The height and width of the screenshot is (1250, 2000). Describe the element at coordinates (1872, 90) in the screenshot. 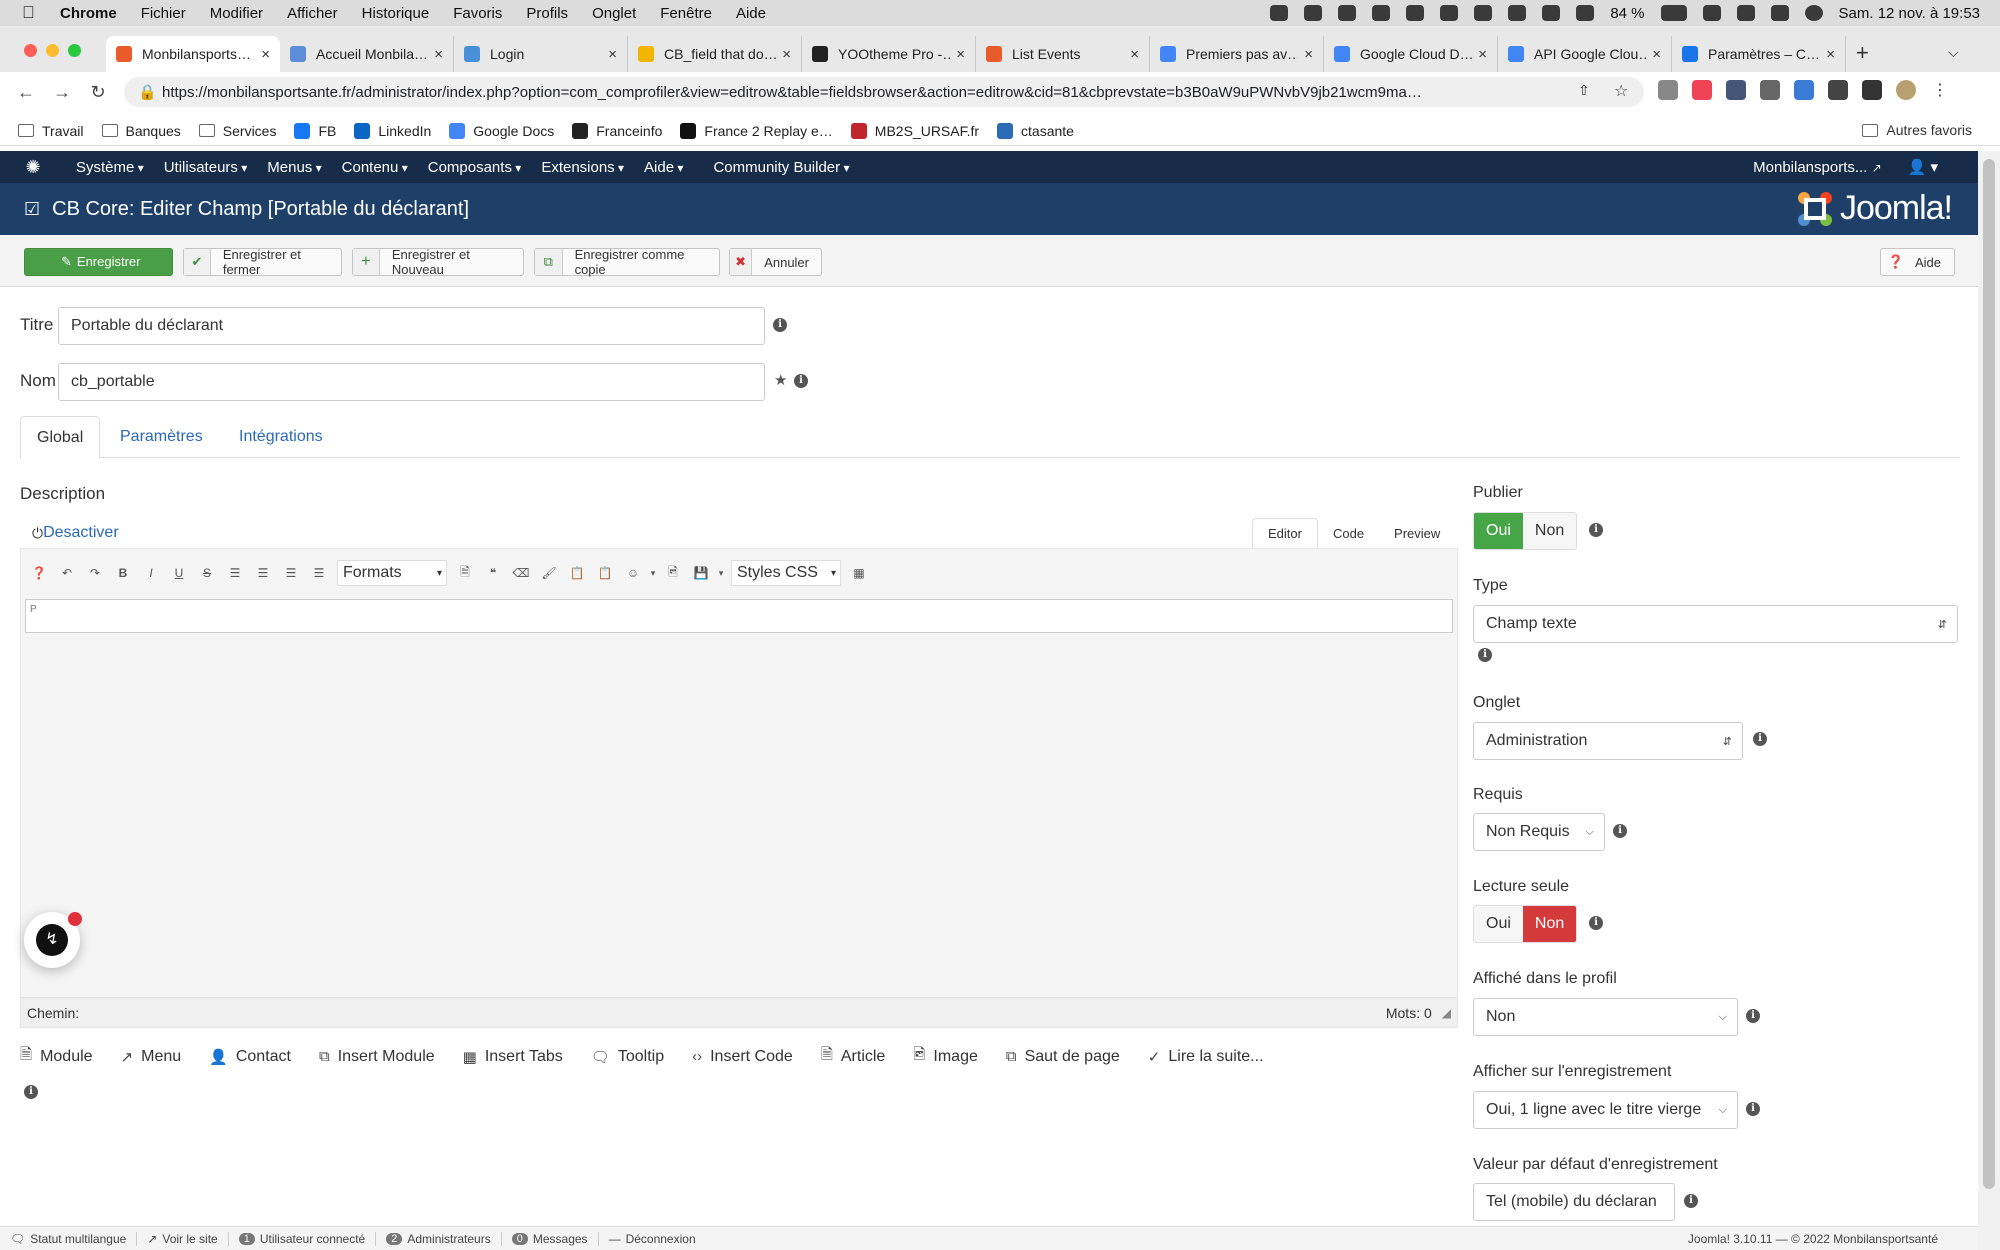

I see `side-panel-icon` at that location.